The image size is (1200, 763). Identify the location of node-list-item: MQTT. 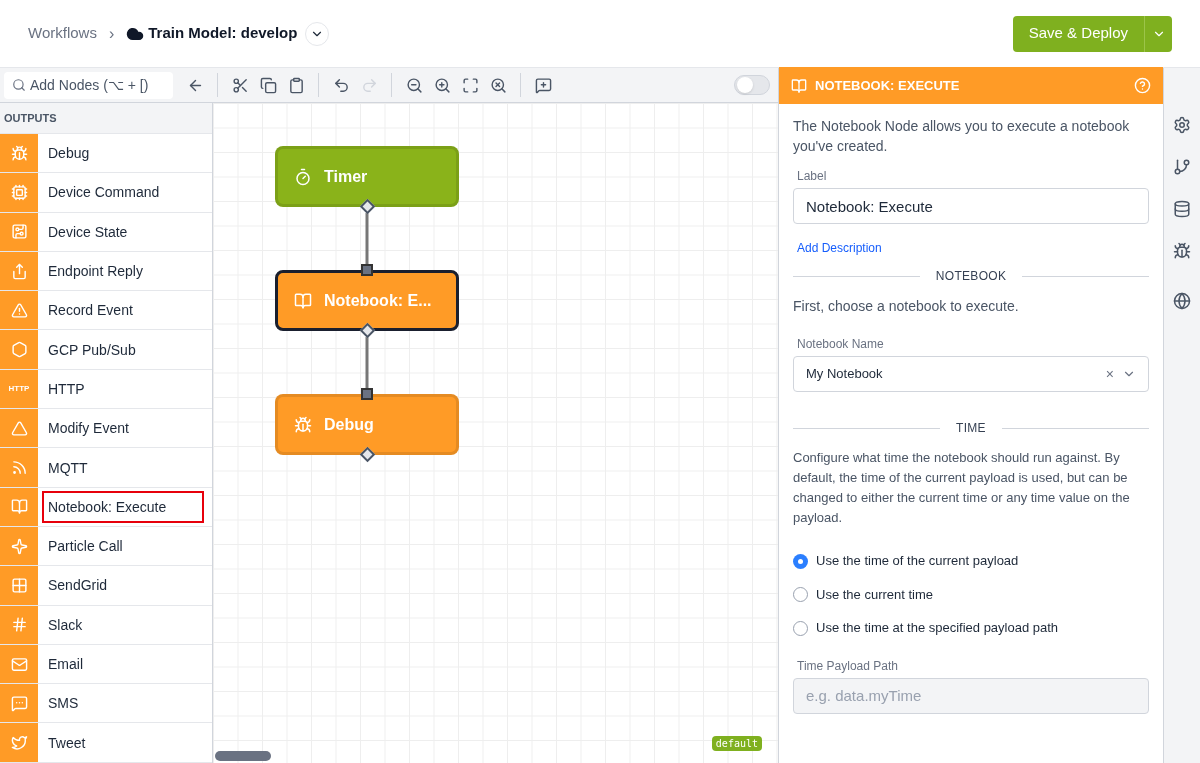
(106, 468).